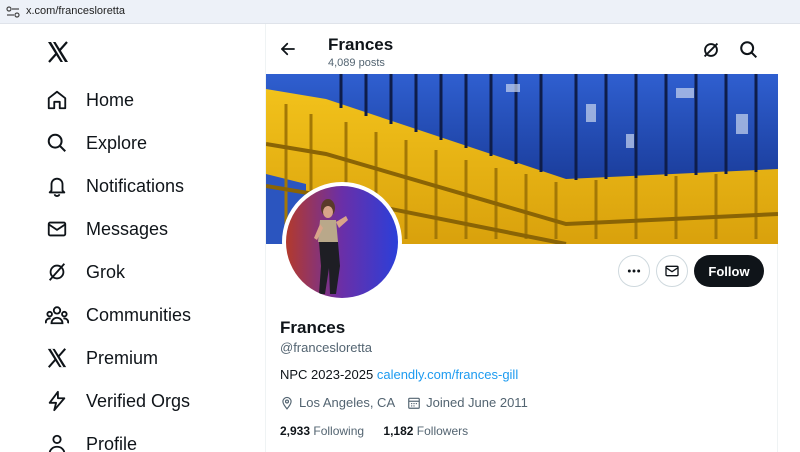 The image size is (800, 452). Describe the element at coordinates (400, 12) in the screenshot. I see `address-bar: x.com/francesloretta` at that location.